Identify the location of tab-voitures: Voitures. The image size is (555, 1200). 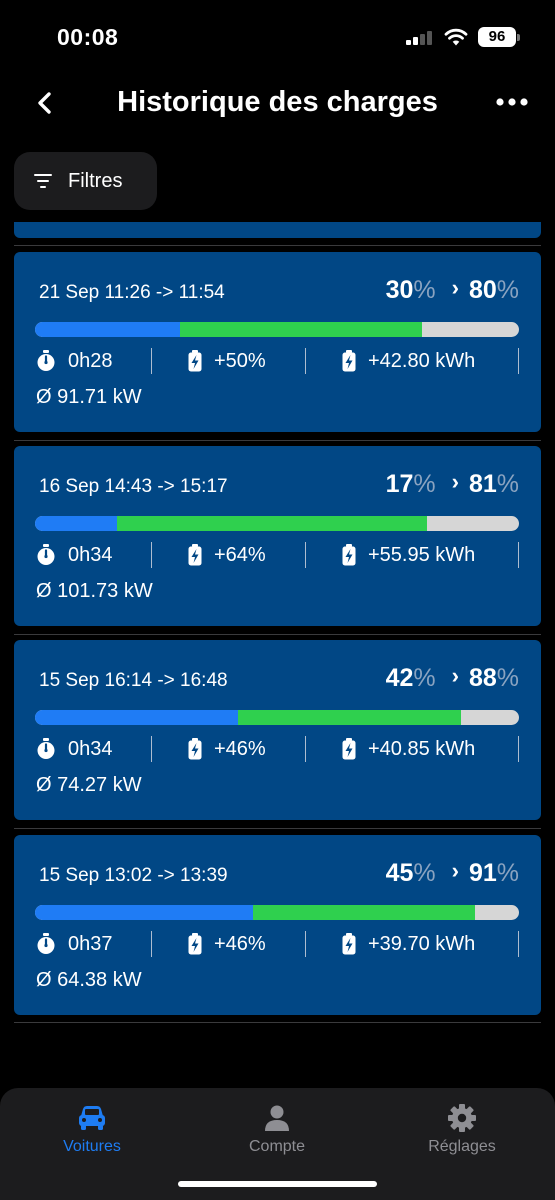
(92, 1130).